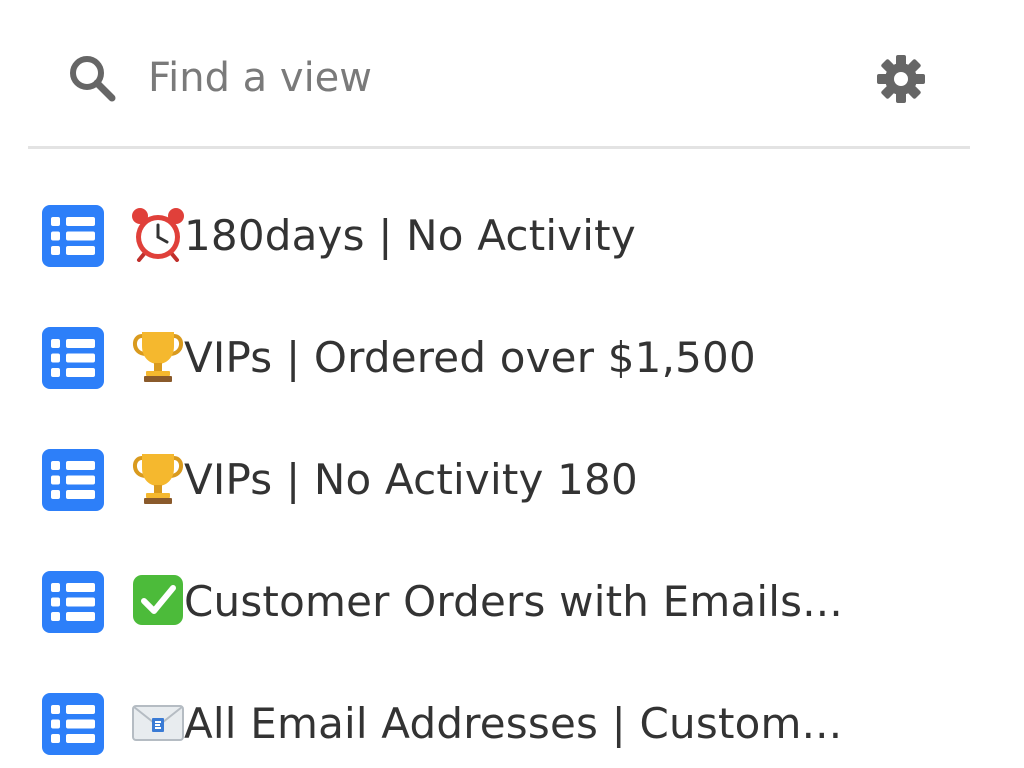 The image size is (1024, 768). Describe the element at coordinates (411, 479) in the screenshot. I see `view-label: VIPs | No Activity 180` at that location.